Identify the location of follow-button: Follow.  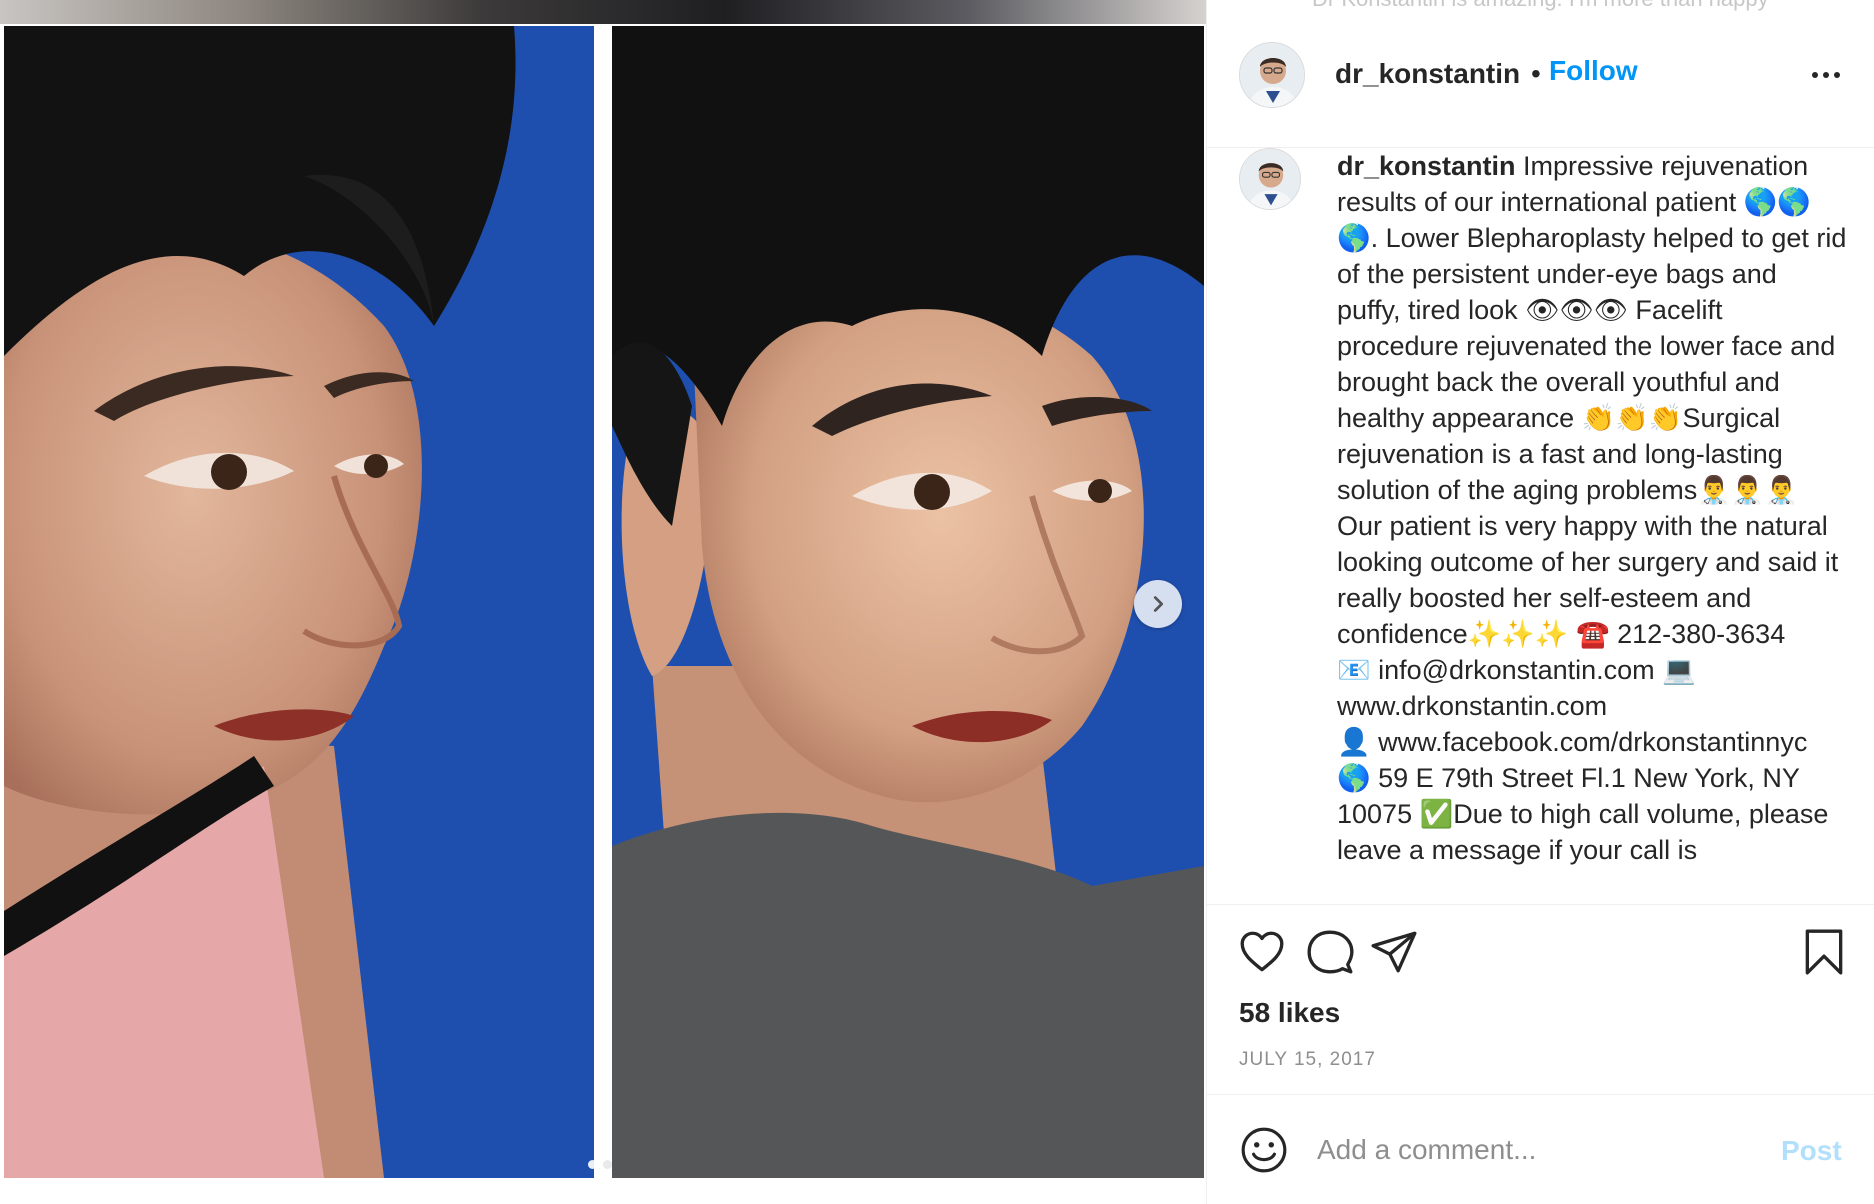
(1593, 71).